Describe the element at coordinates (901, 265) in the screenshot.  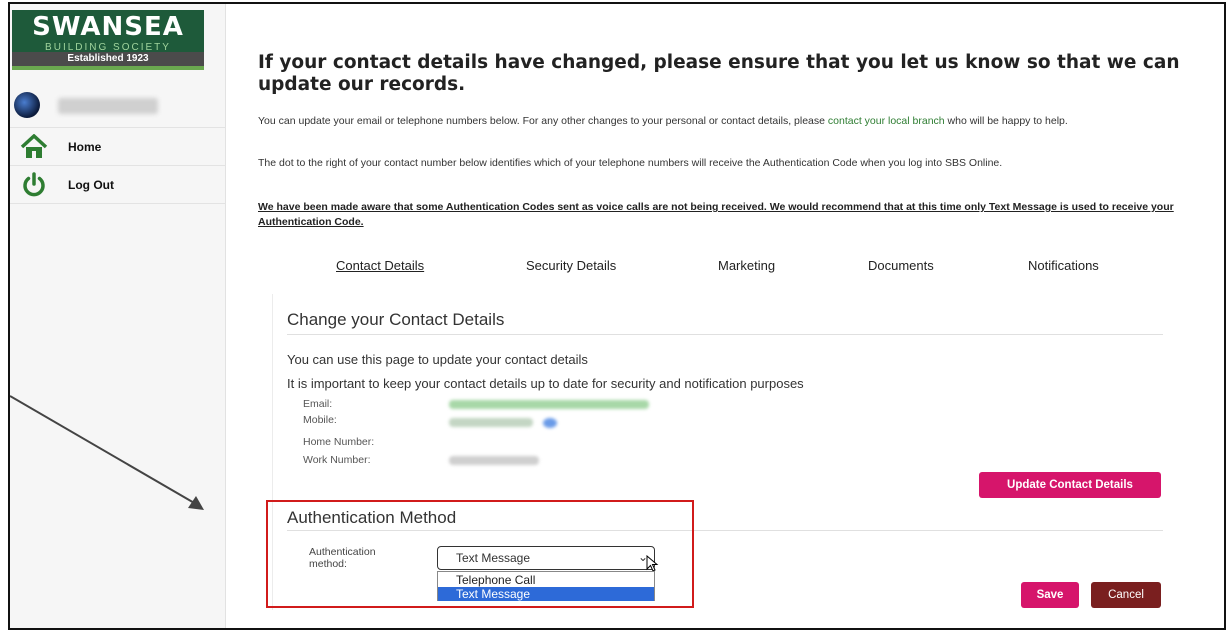
I see `tab-documents: Documents` at that location.